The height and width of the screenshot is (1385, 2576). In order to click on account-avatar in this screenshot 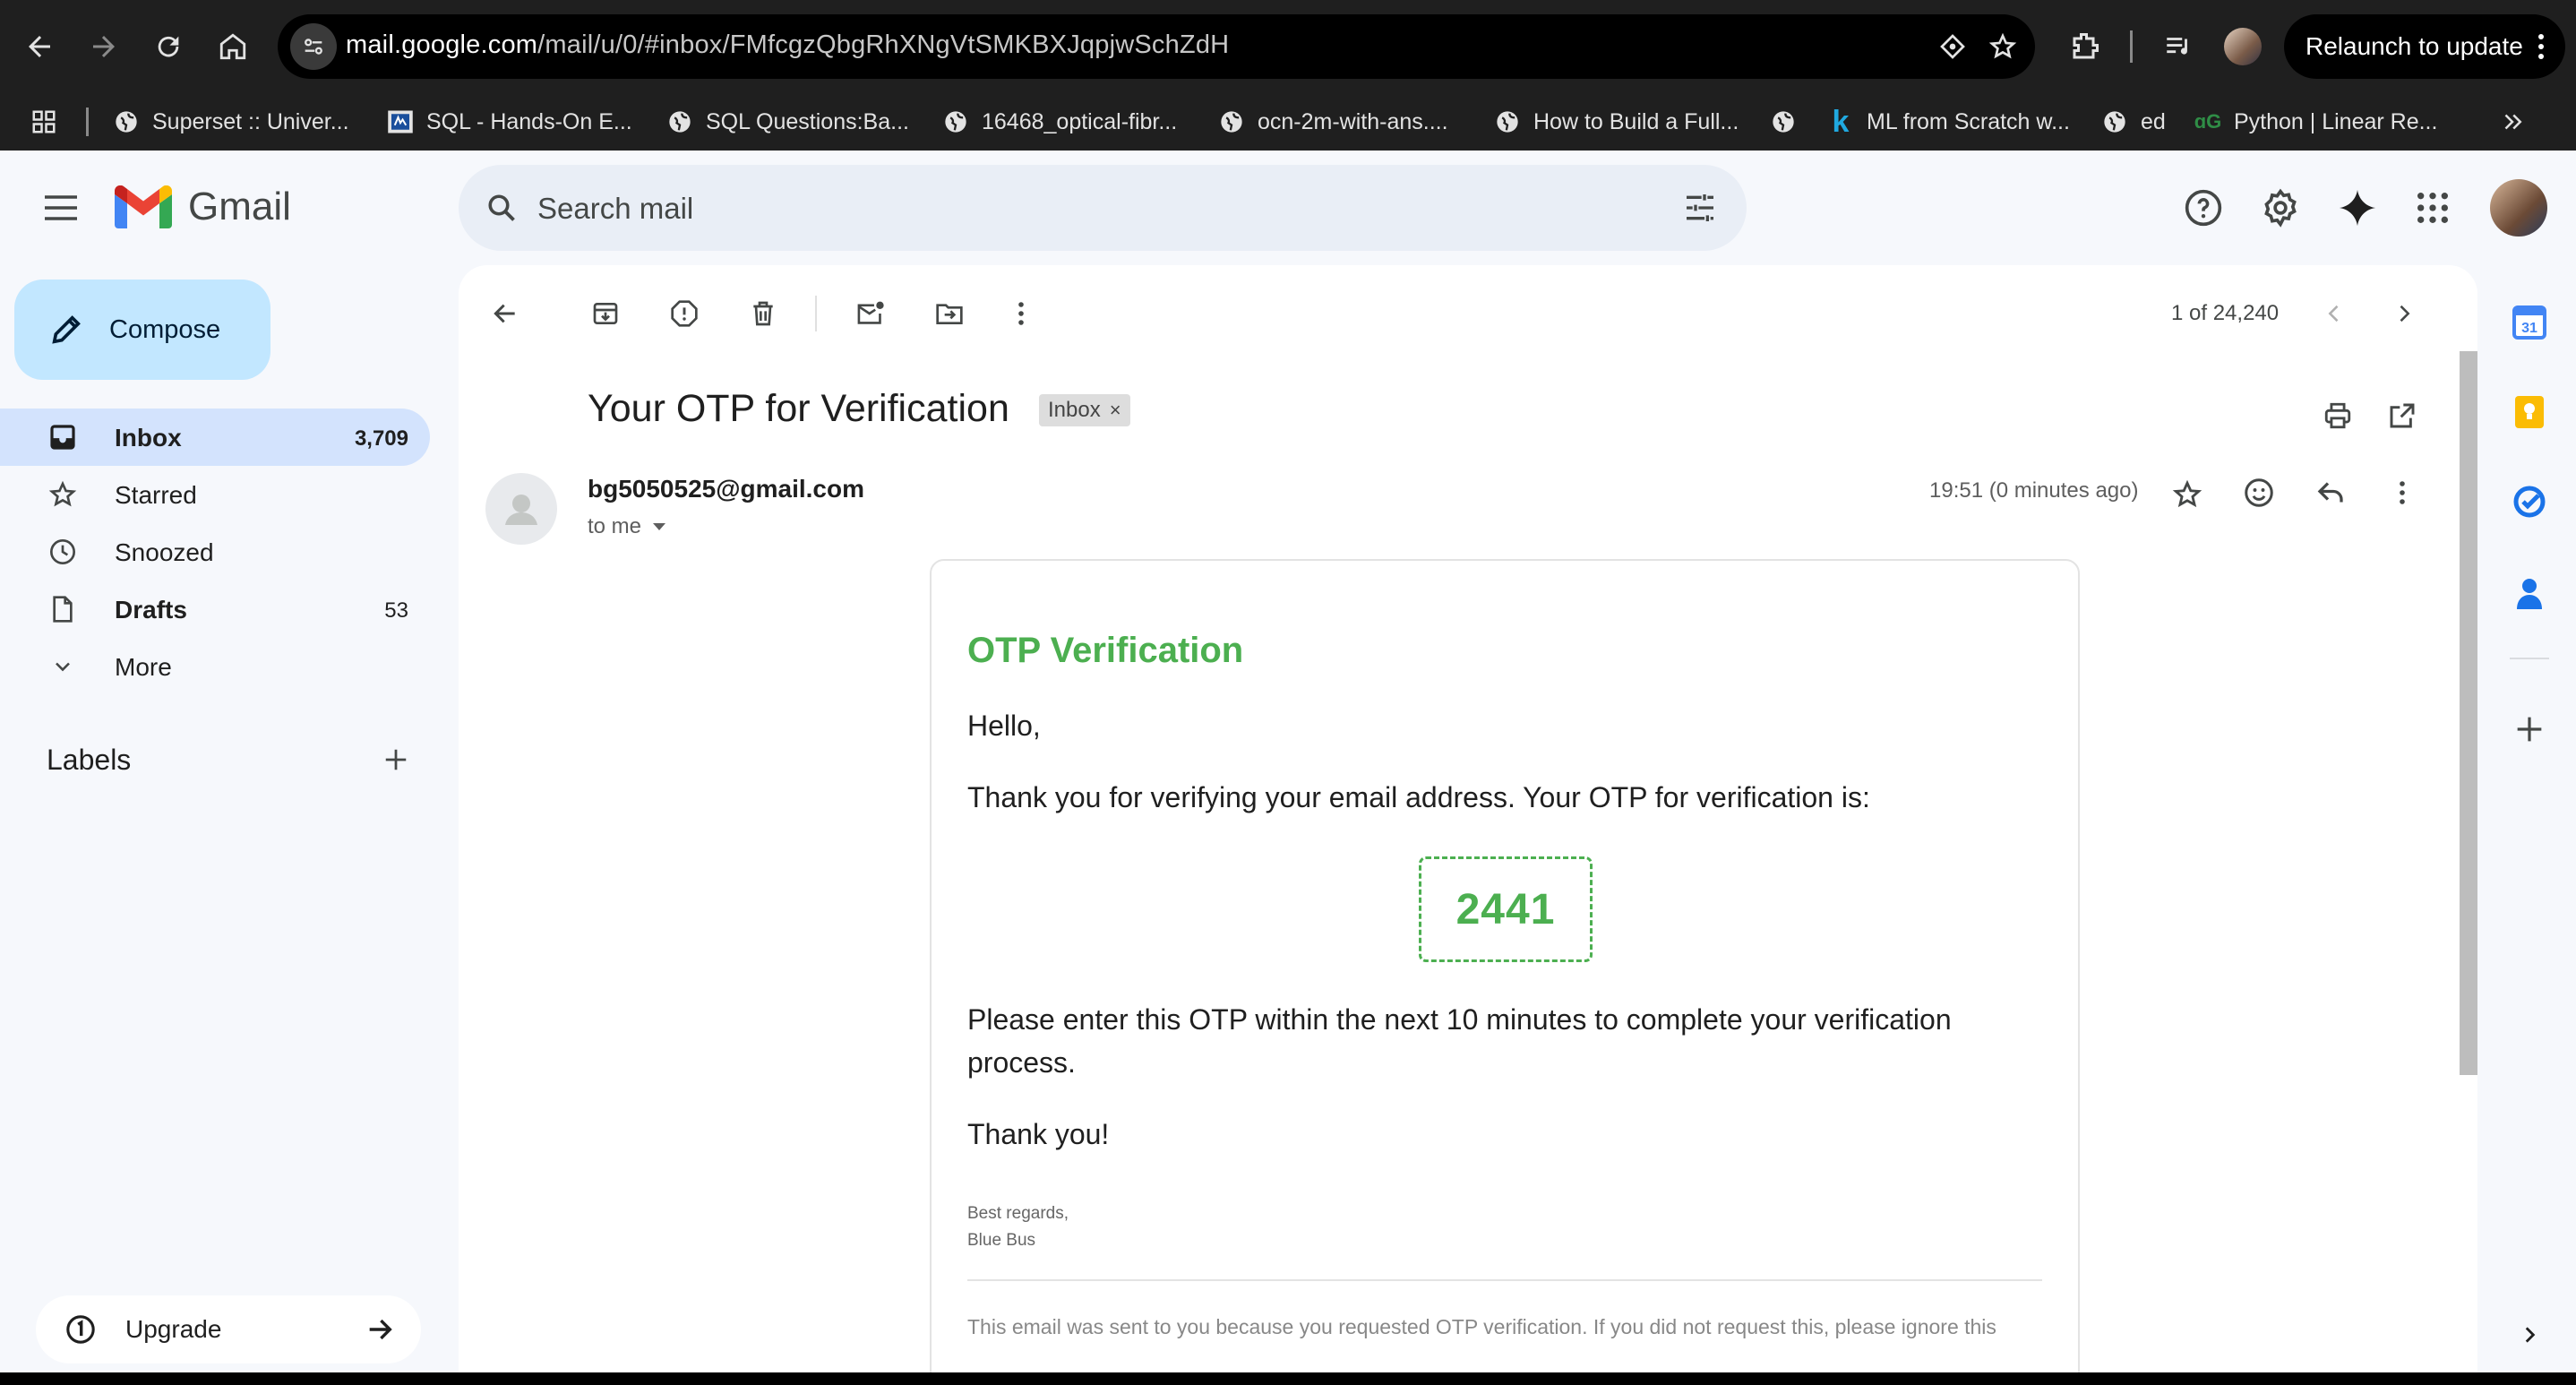, I will do `click(2518, 208)`.